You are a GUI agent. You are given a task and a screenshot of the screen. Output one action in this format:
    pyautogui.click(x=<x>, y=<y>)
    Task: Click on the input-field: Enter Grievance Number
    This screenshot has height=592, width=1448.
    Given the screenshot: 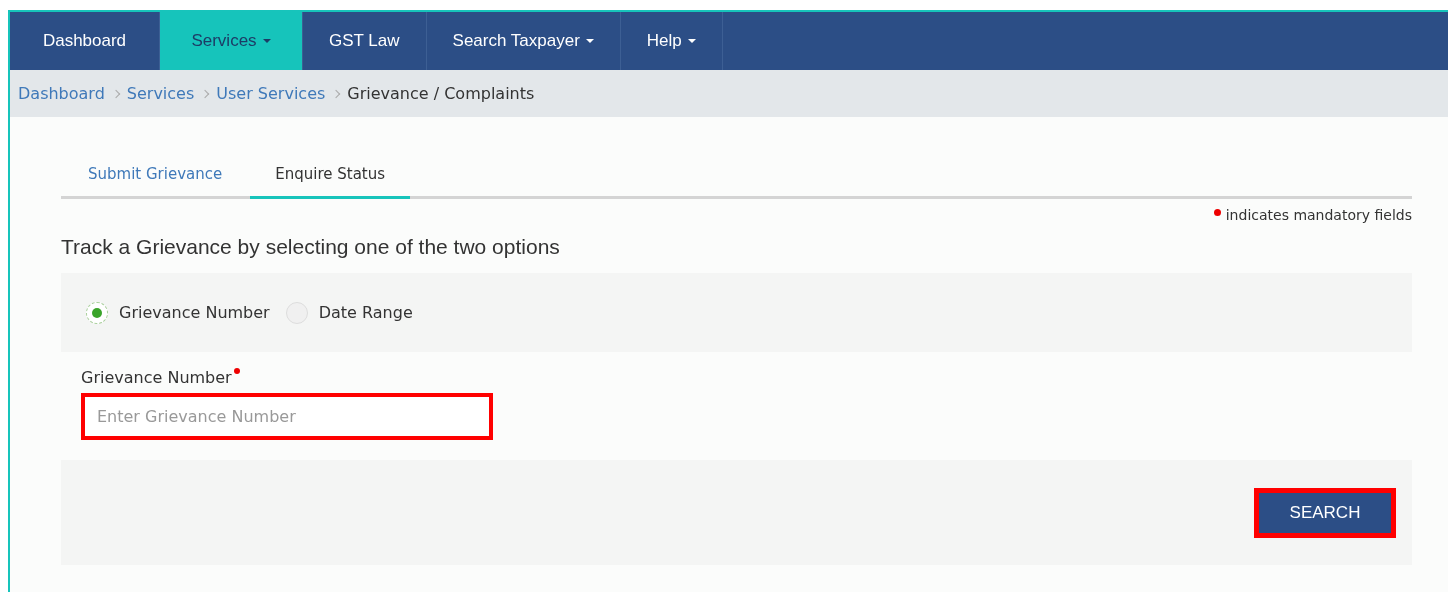 What is the action you would take?
    pyautogui.click(x=287, y=416)
    